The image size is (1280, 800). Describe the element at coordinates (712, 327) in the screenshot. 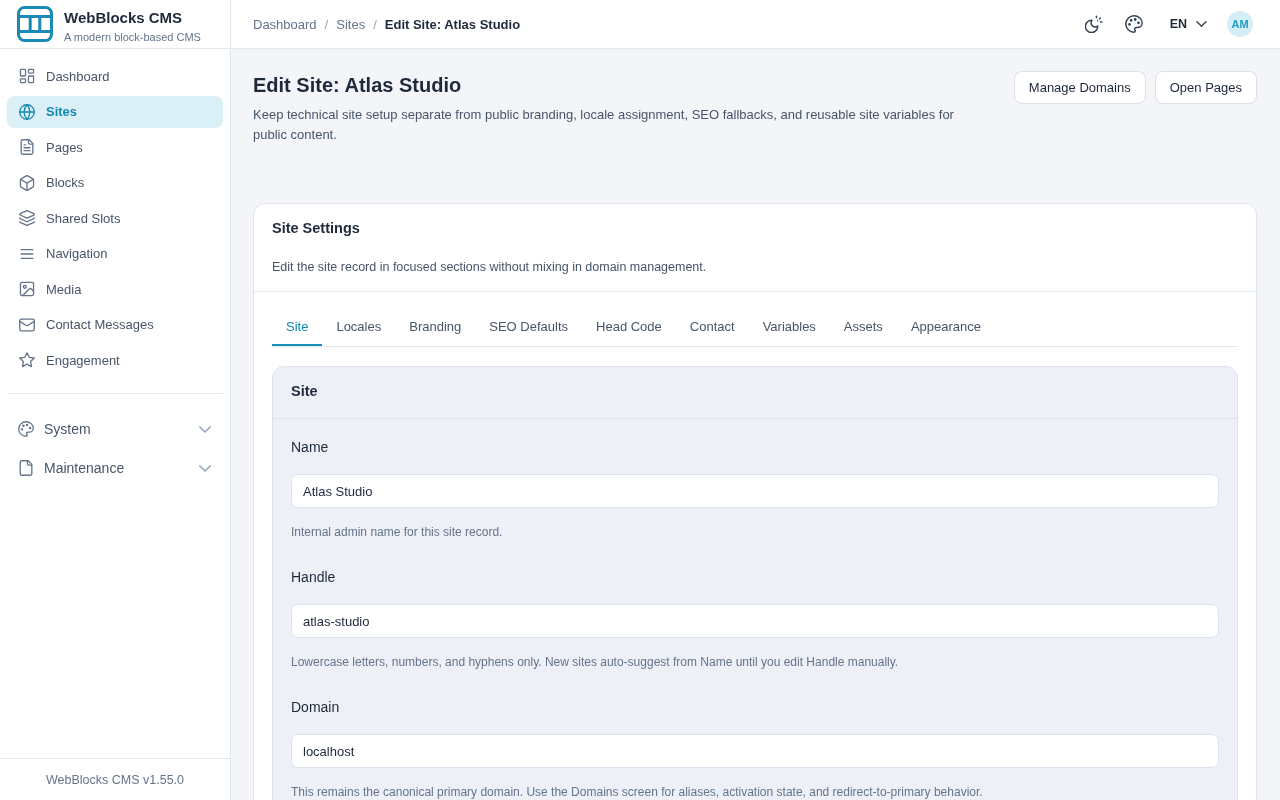

I see `tab: Contact` at that location.